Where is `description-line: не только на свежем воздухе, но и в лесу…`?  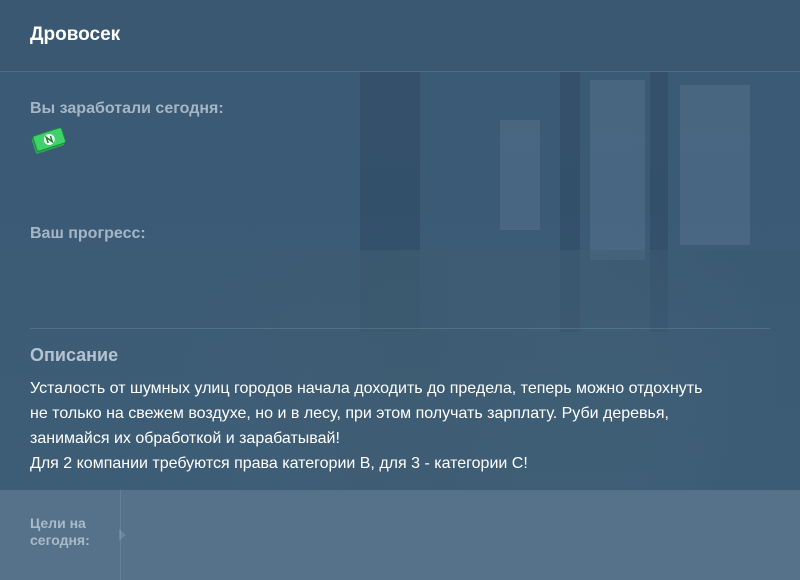 description-line: не только на свежем воздухе, но и в лесу… is located at coordinates (349, 413).